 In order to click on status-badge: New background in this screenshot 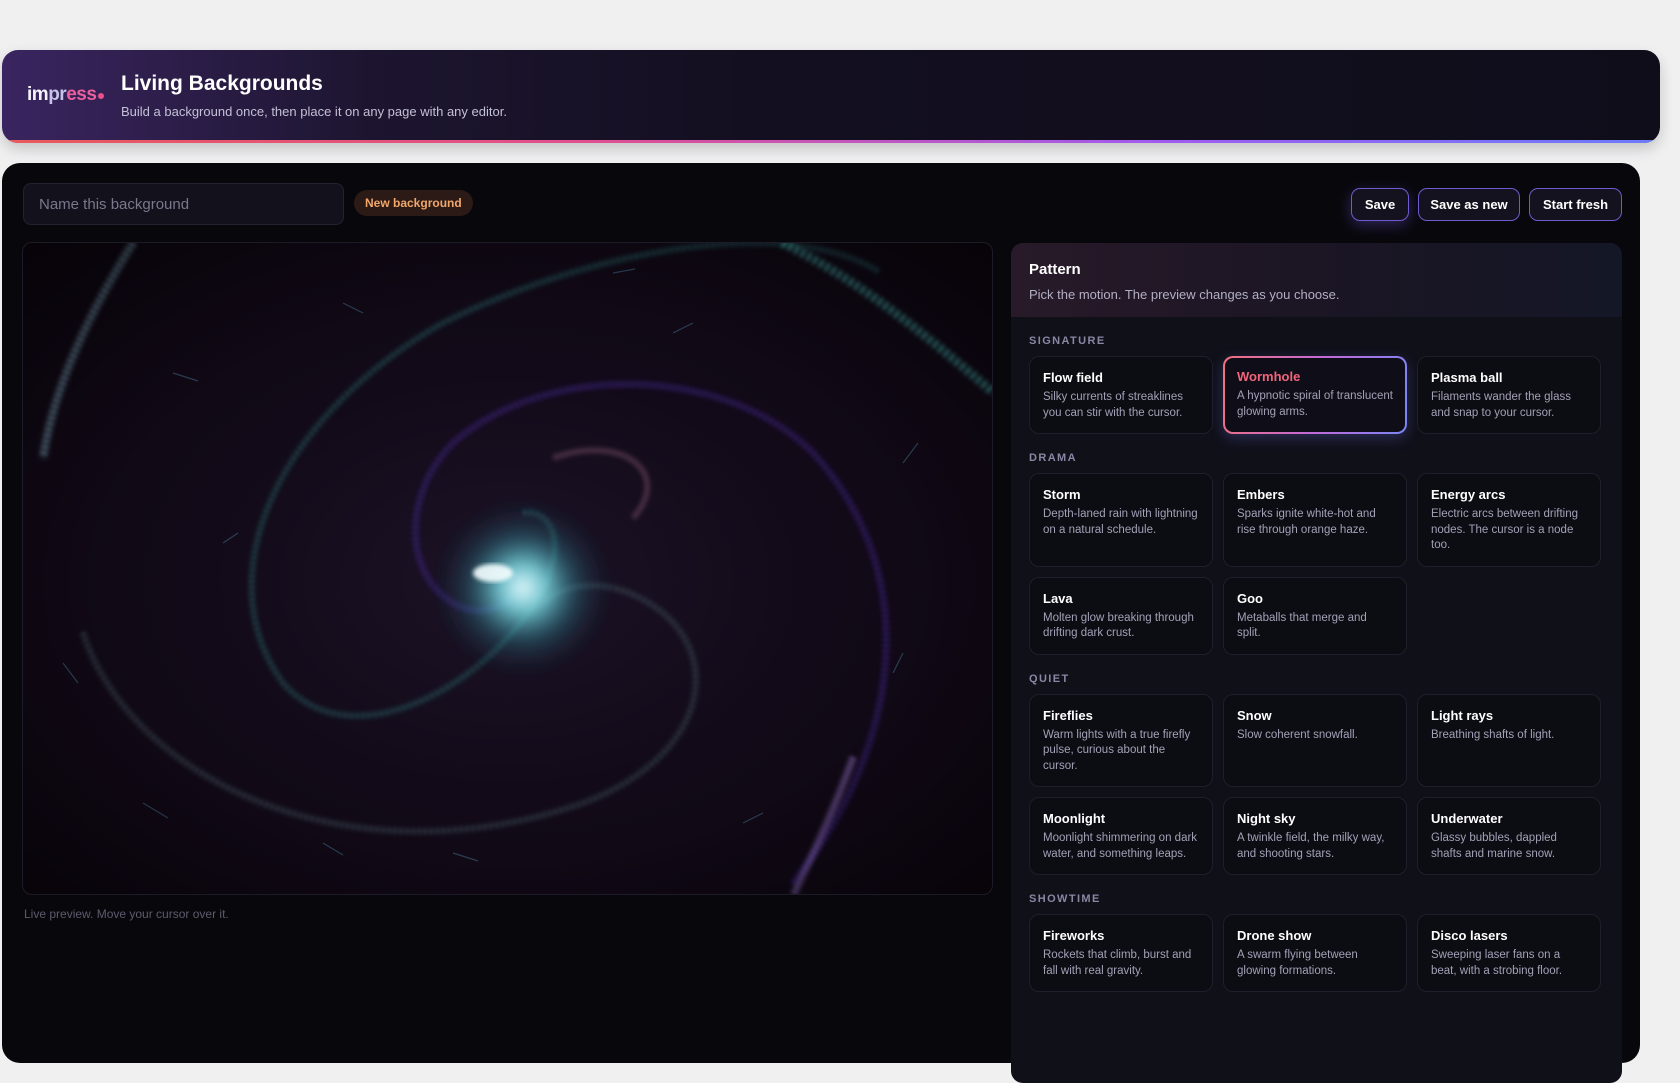, I will do `click(413, 203)`.